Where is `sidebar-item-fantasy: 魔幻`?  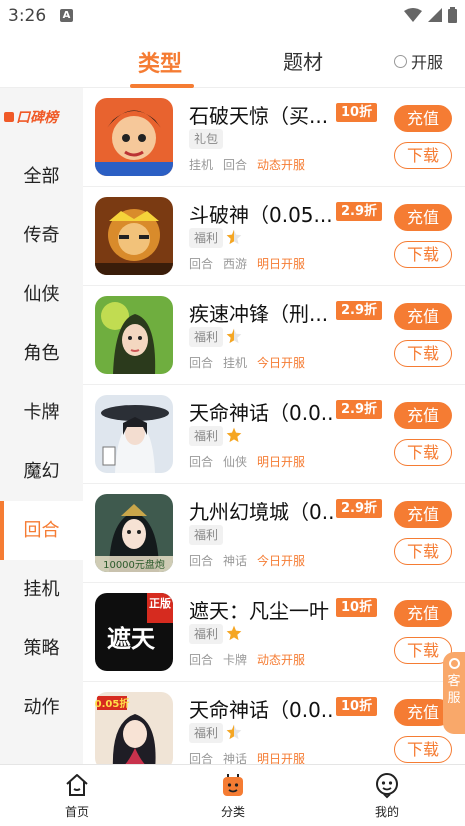
sidebar-item-fantasy: 魔幻 is located at coordinates (41, 471).